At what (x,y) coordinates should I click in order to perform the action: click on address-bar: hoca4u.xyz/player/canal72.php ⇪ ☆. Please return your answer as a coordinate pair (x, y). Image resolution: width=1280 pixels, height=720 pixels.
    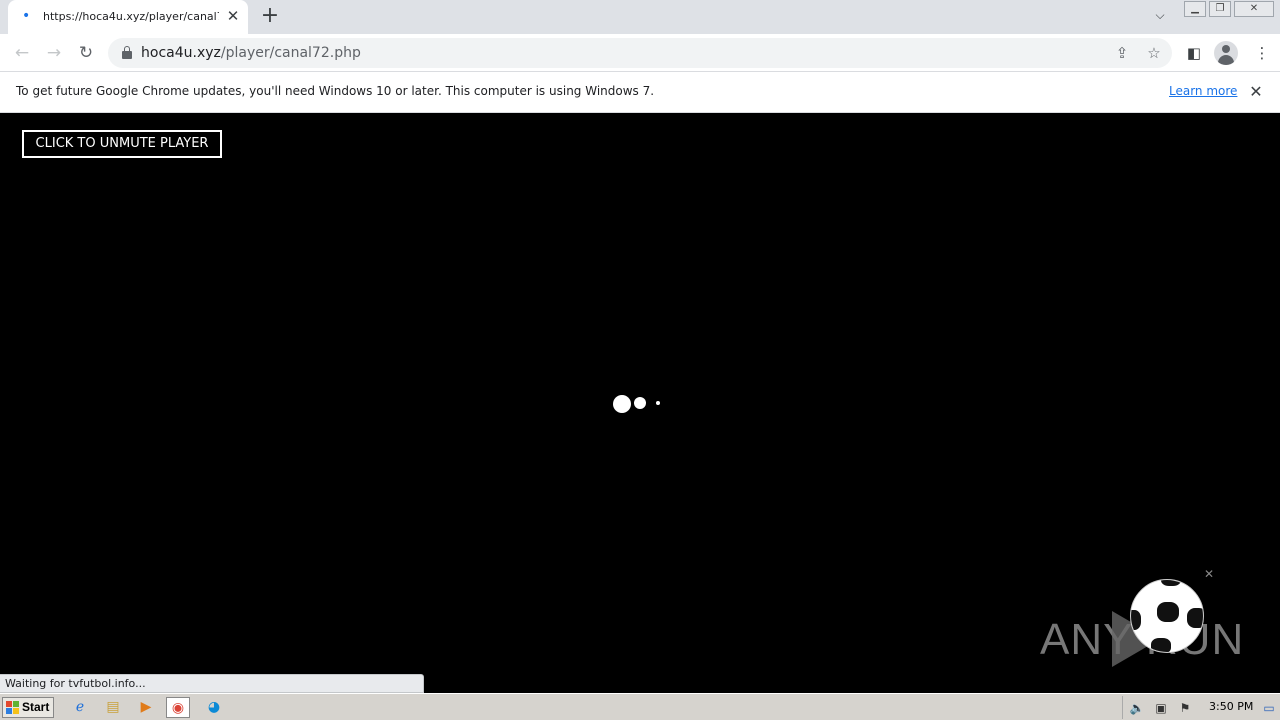
    Looking at the image, I should click on (640, 53).